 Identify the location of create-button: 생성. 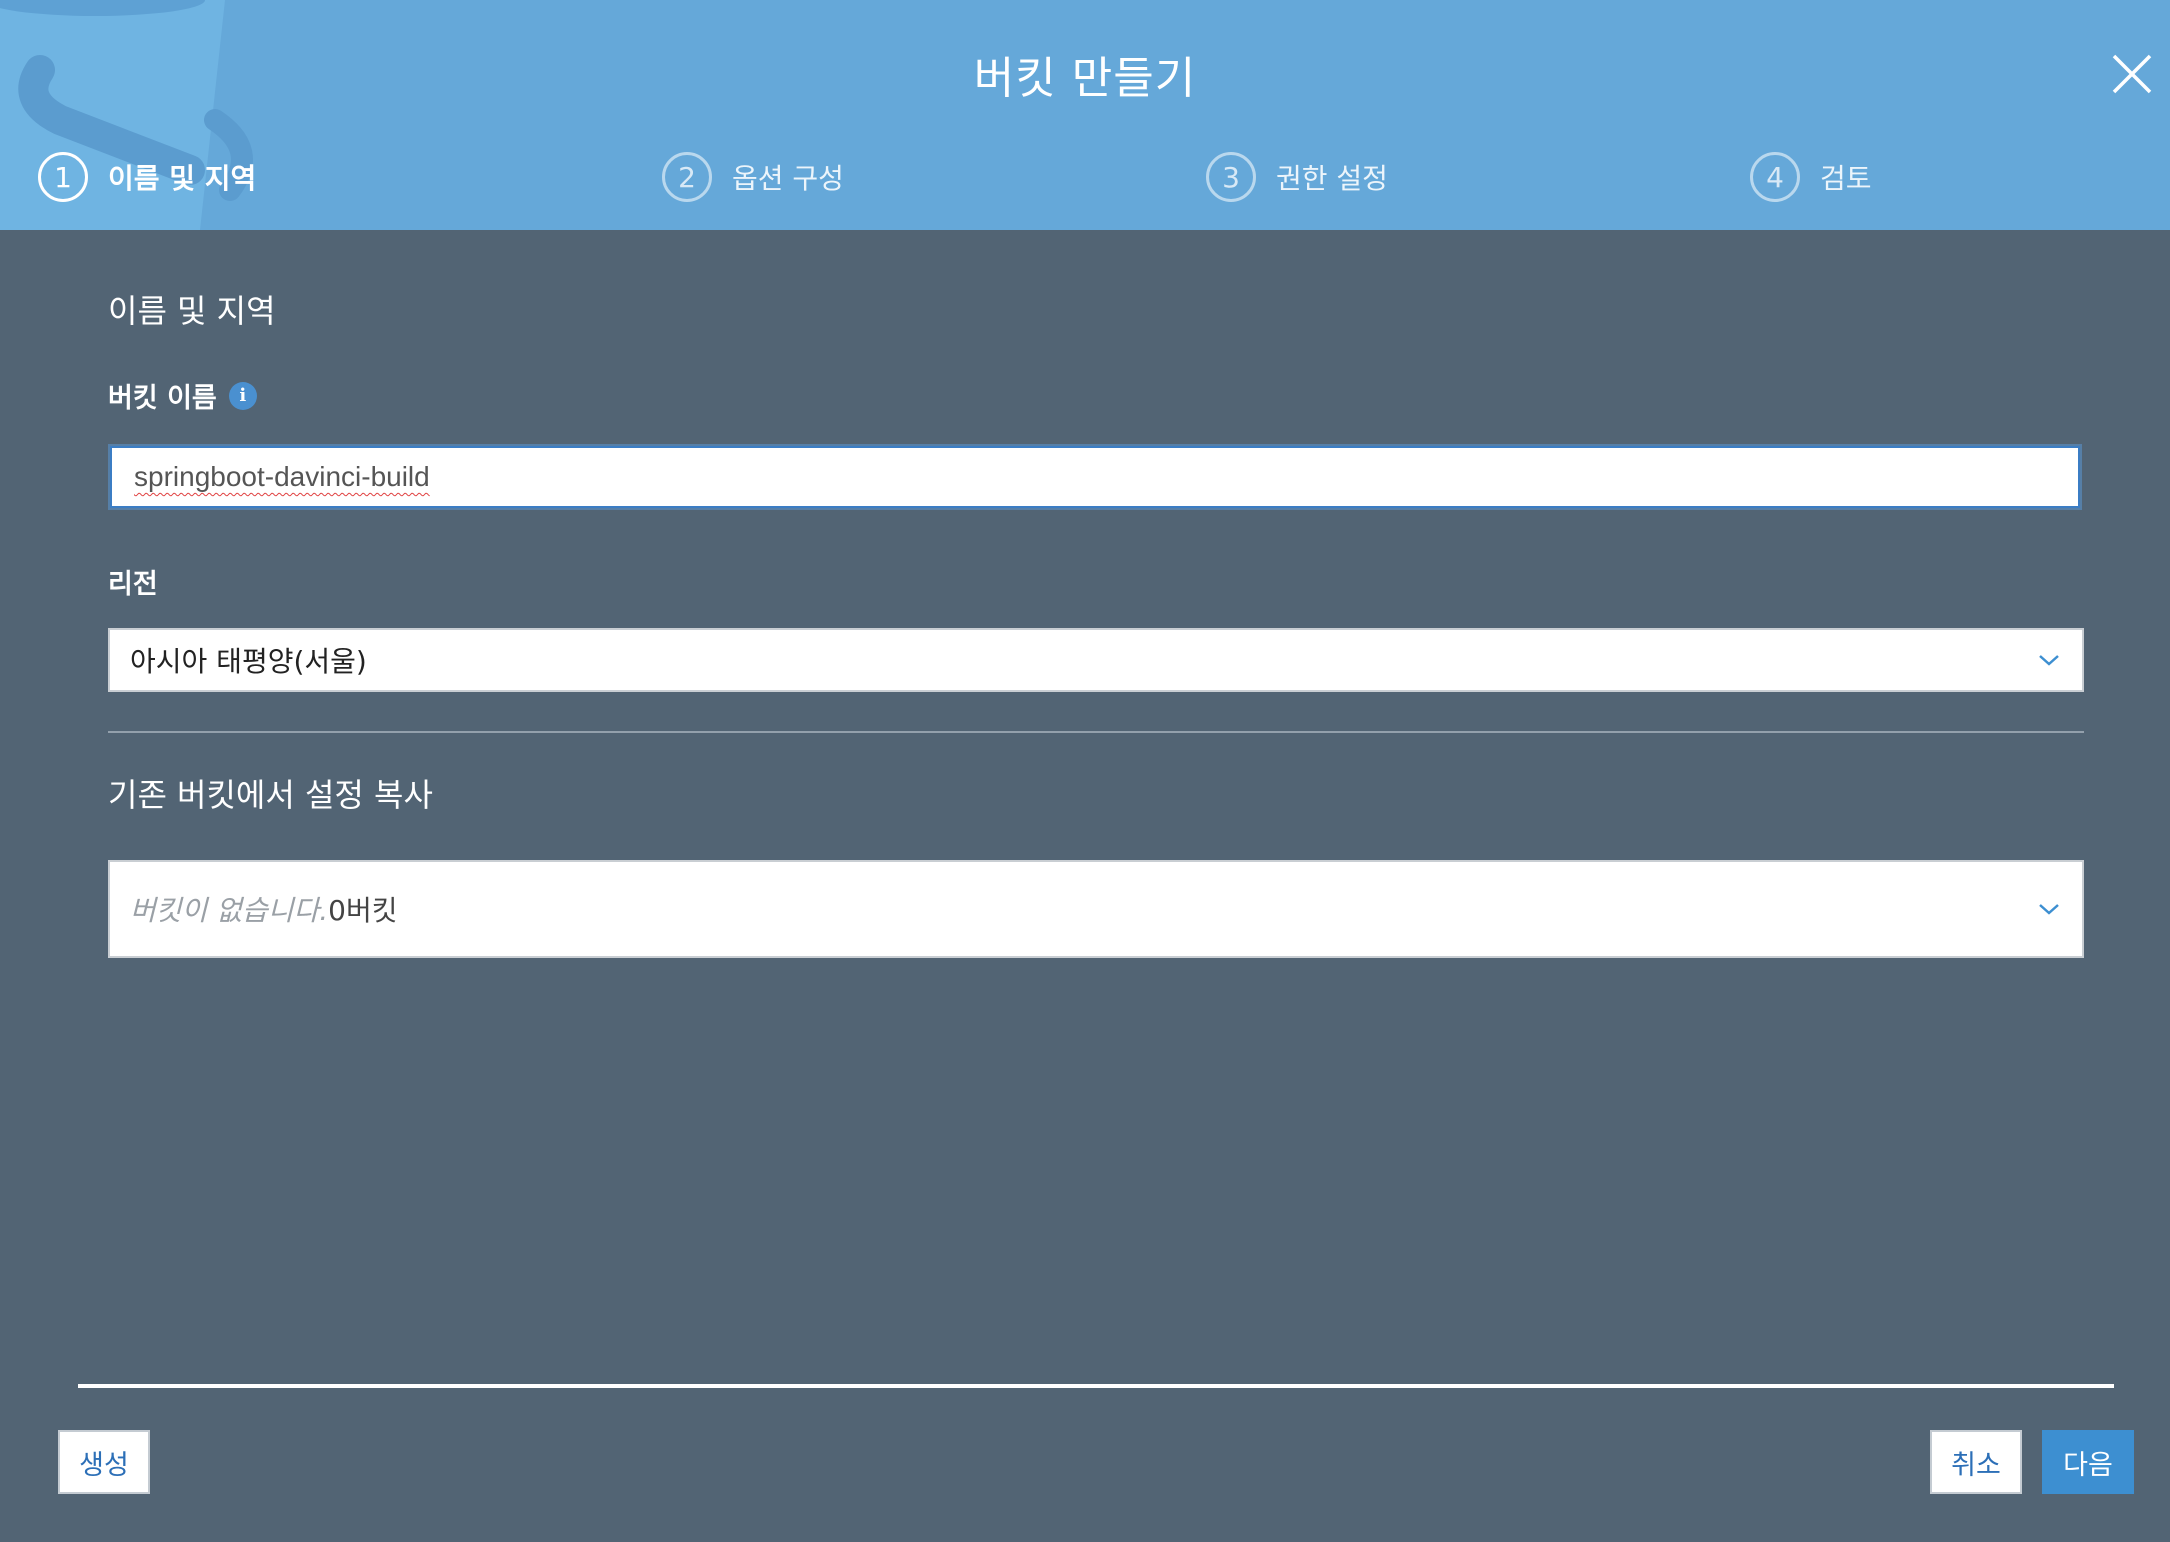
(104, 1462).